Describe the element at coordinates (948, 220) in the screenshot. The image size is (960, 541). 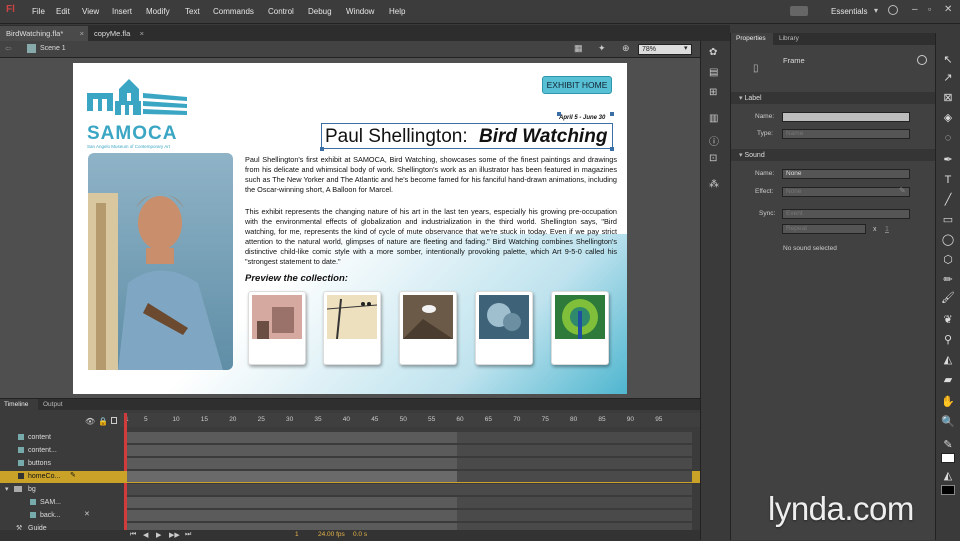
I see `rectangle-tool-icon: ▭` at that location.